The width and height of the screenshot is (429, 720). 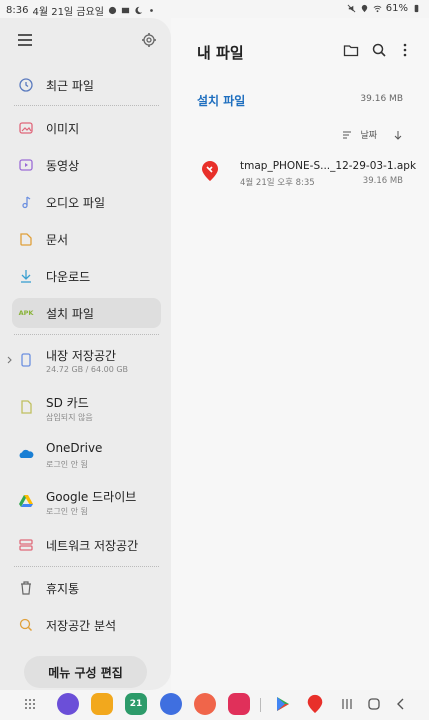 I want to click on file-name: tmap_PHONE-S..._12-29-03-1.apk, so click(x=328, y=166).